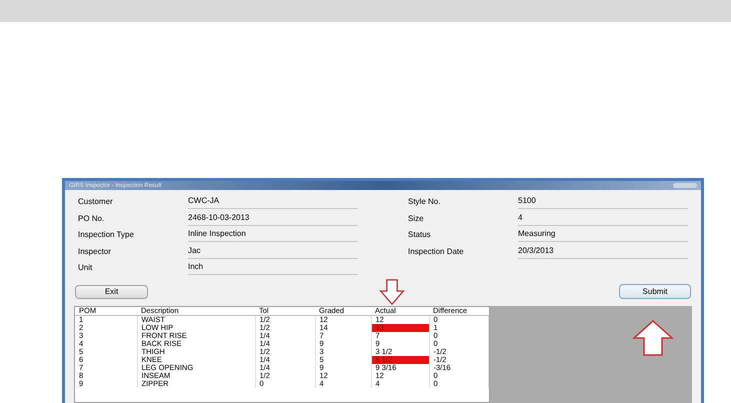 The height and width of the screenshot is (403, 731). Describe the element at coordinates (86, 268) in the screenshot. I see `field-label: Unit` at that location.